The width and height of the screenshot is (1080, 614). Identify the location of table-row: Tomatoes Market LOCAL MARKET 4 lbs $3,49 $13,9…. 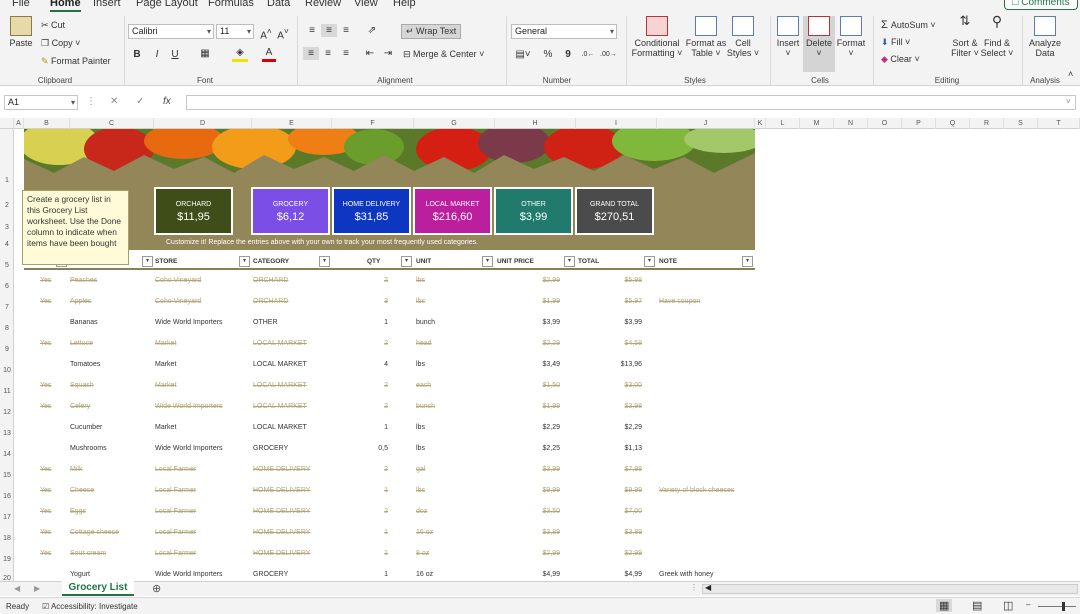
(389, 364).